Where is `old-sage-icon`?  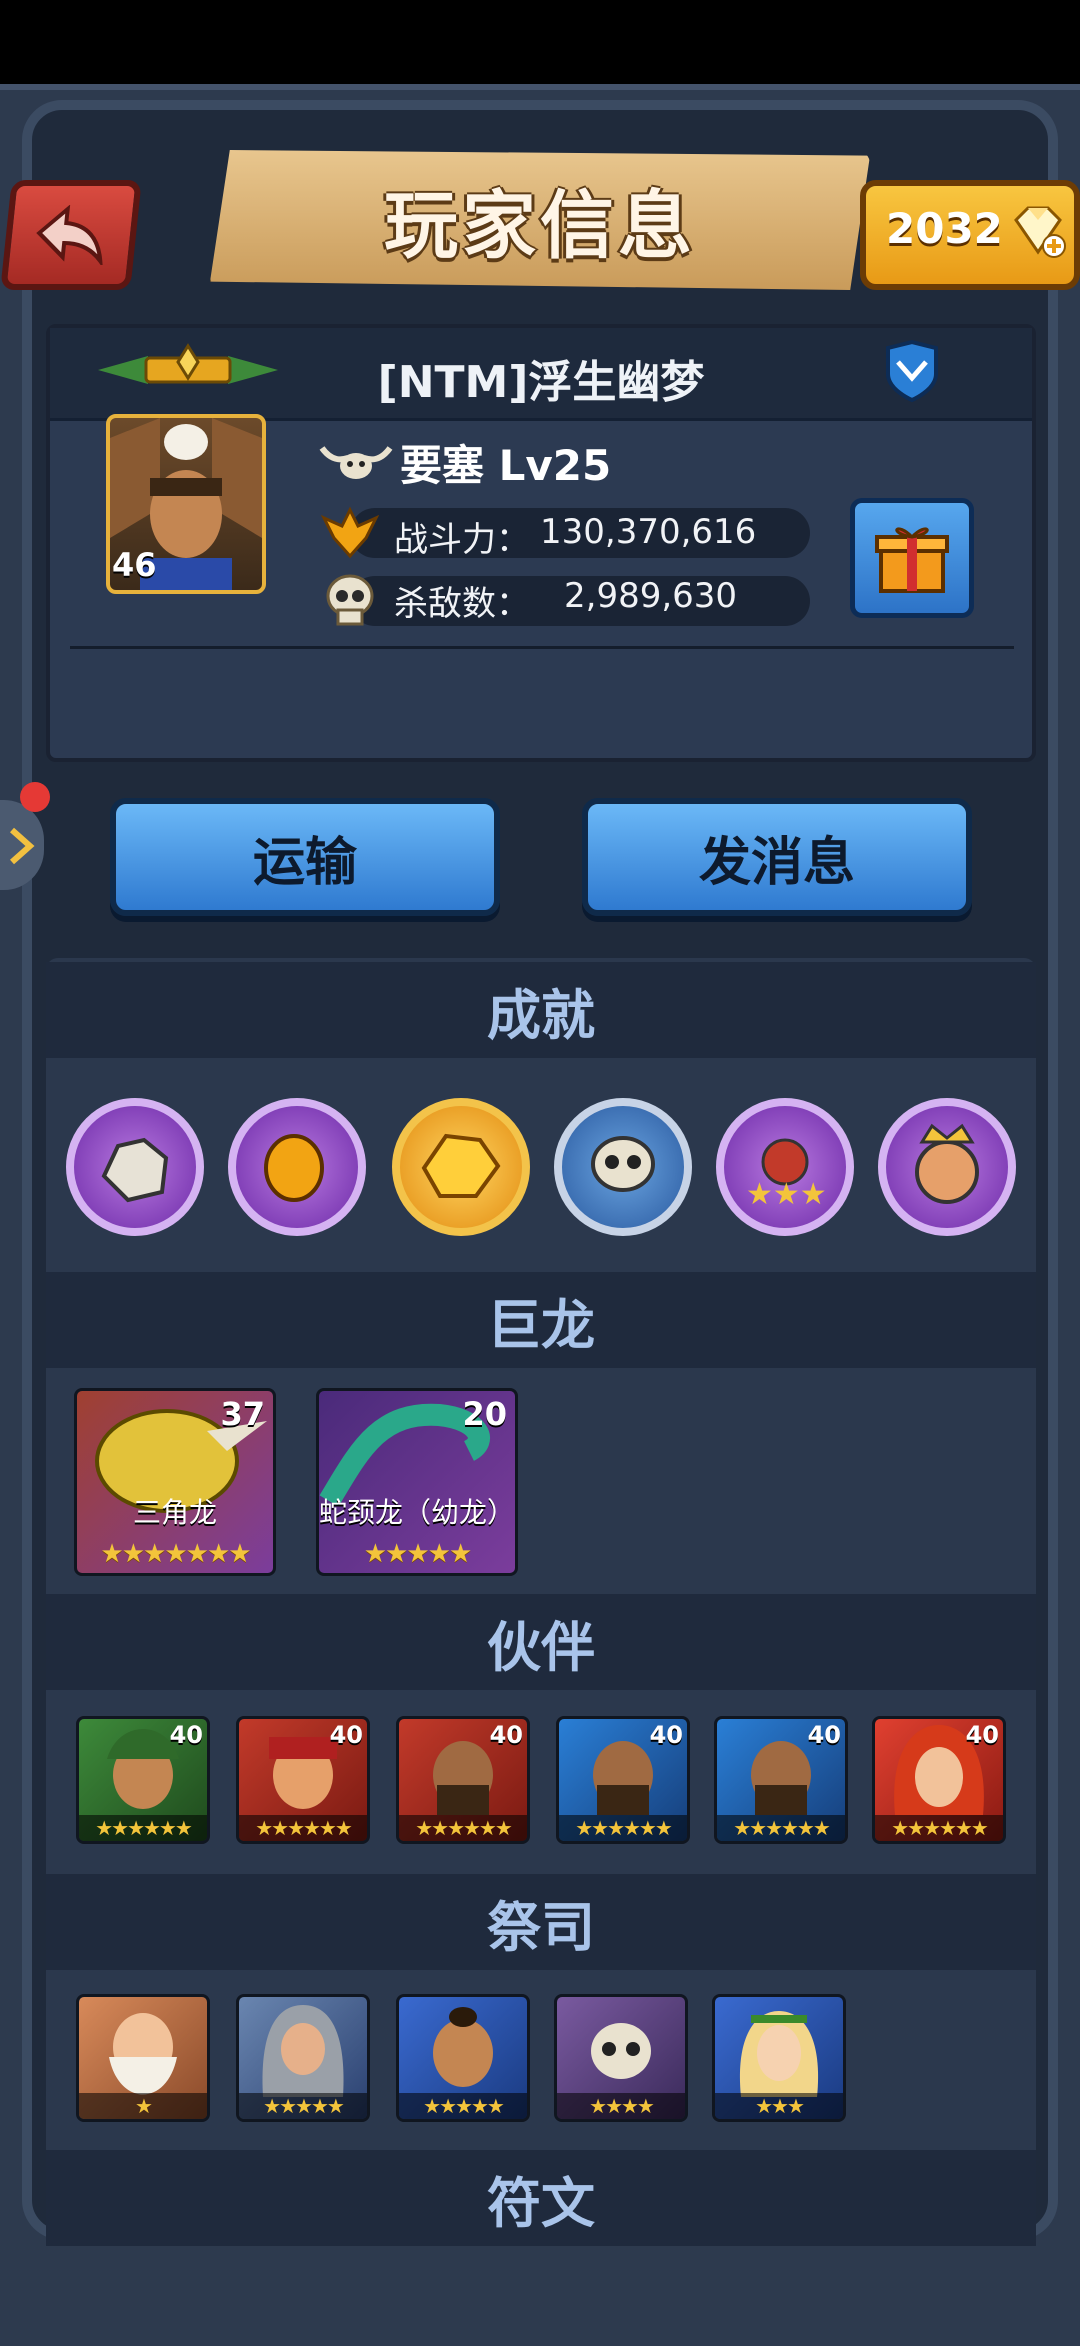
old-sage-icon is located at coordinates (143, 2054).